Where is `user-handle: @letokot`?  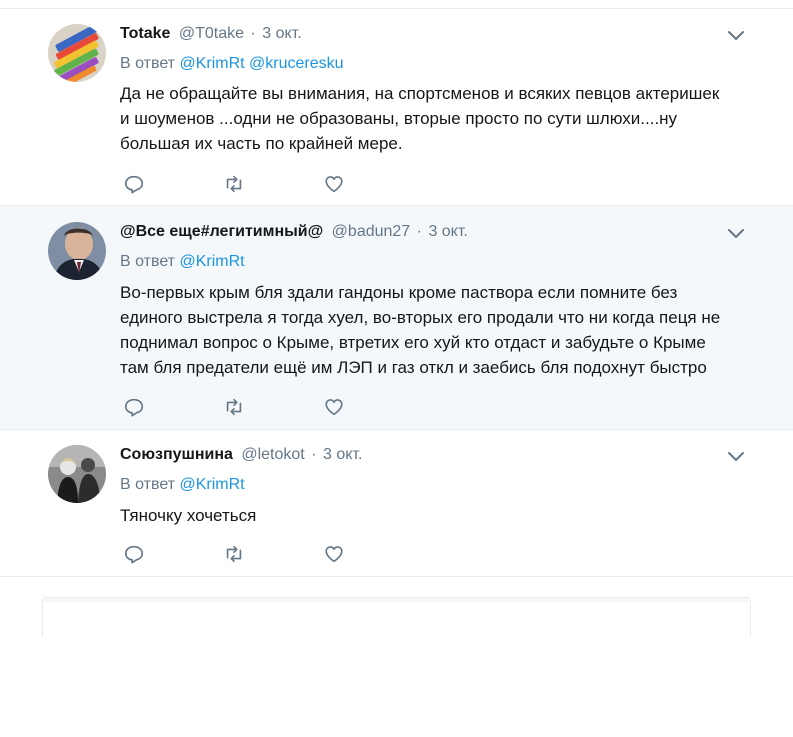 user-handle: @letokot is located at coordinates (272, 454).